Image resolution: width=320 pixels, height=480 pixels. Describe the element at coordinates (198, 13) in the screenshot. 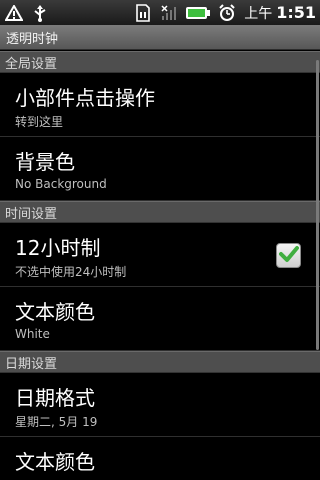

I see `battery-icon` at that location.